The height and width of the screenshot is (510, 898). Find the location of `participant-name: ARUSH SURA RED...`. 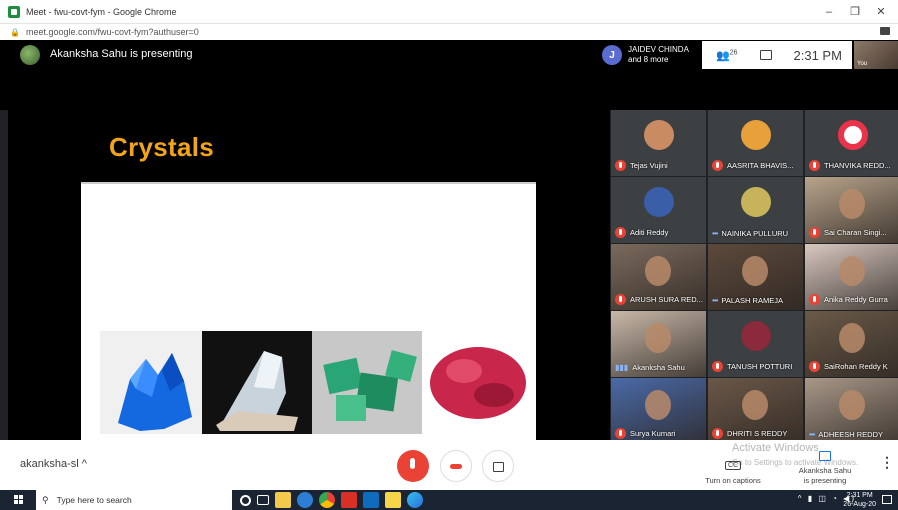

participant-name: ARUSH SURA RED... is located at coordinates (666, 299).